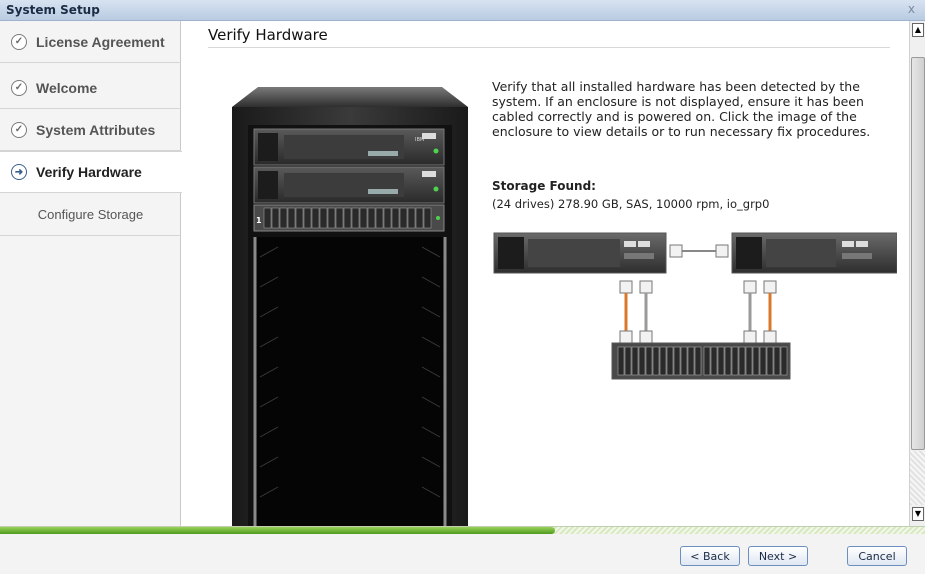 This screenshot has height=574, width=925. I want to click on step-verify-hardware: ➜ Verify Hardware, so click(91, 172).